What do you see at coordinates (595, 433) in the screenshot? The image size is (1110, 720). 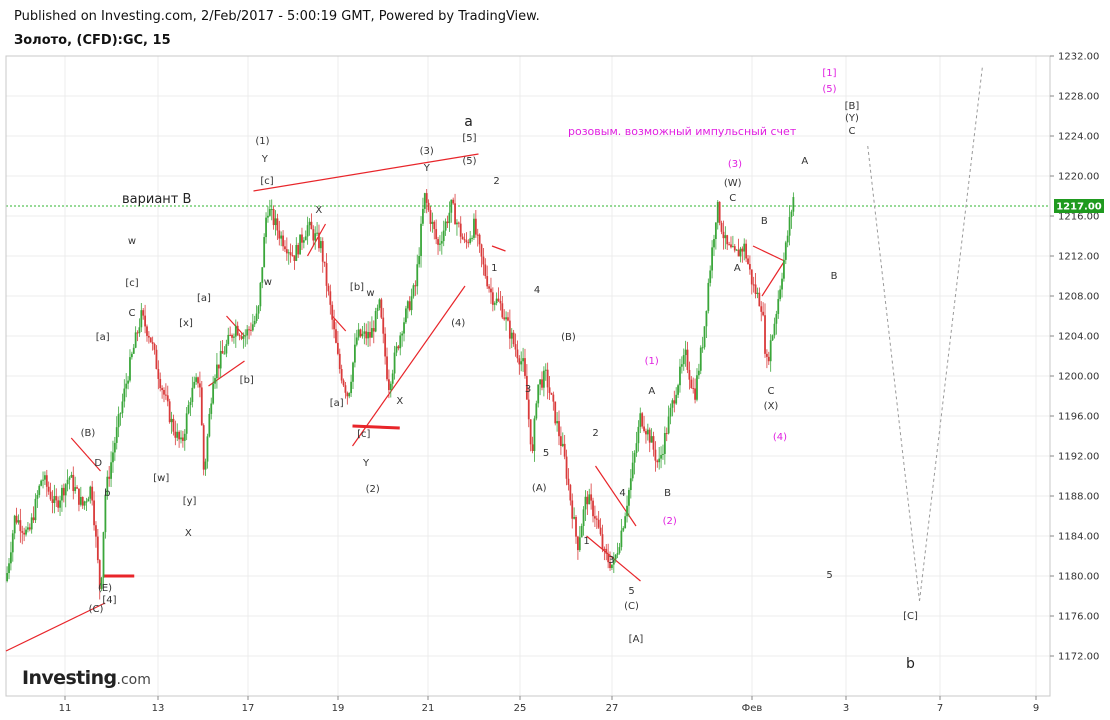 I see `wave-label: 2` at bounding box center [595, 433].